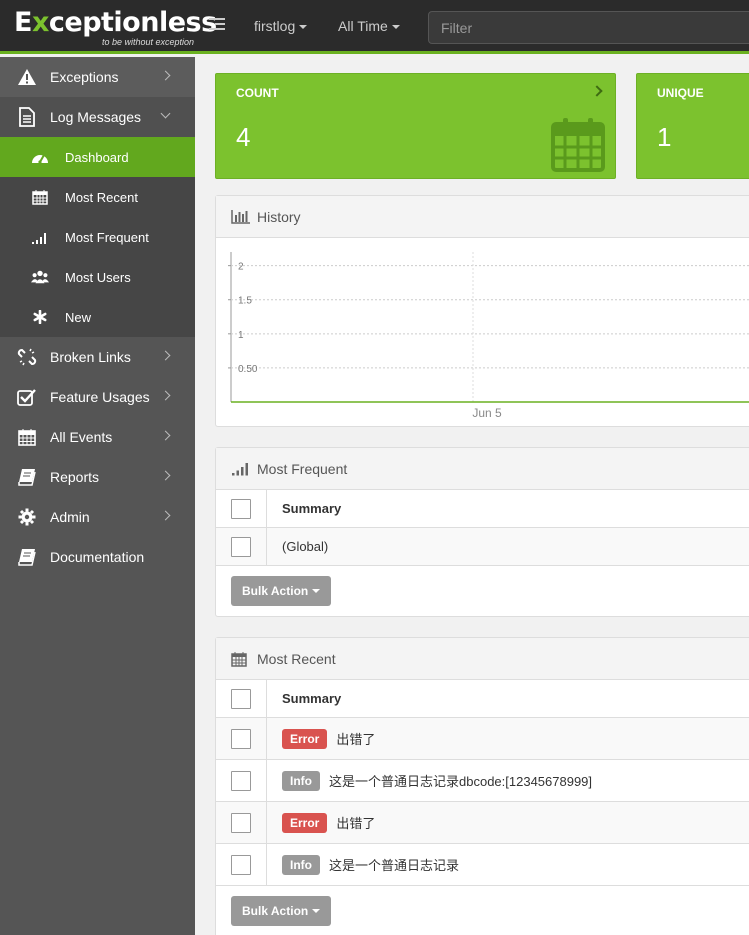 Image resolution: width=749 pixels, height=935 pixels. Describe the element at coordinates (27, 397) in the screenshot. I see `check-square-icon` at that location.